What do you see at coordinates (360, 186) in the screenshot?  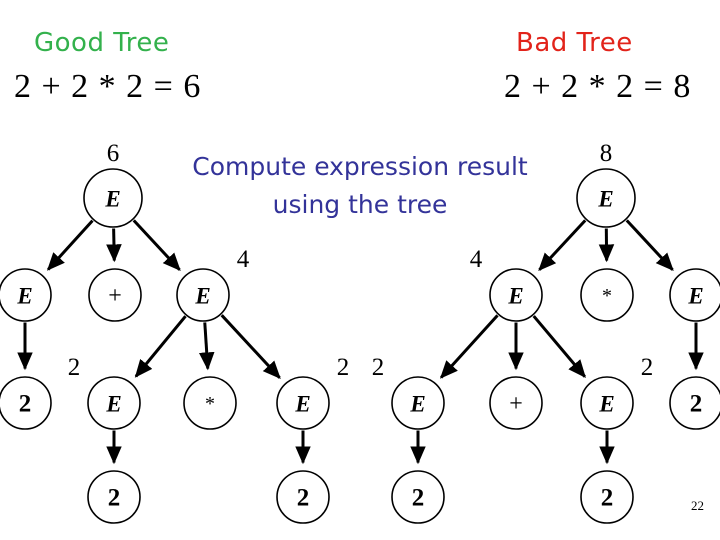 I see `caption-overlay: Compute expression result using the tree` at bounding box center [360, 186].